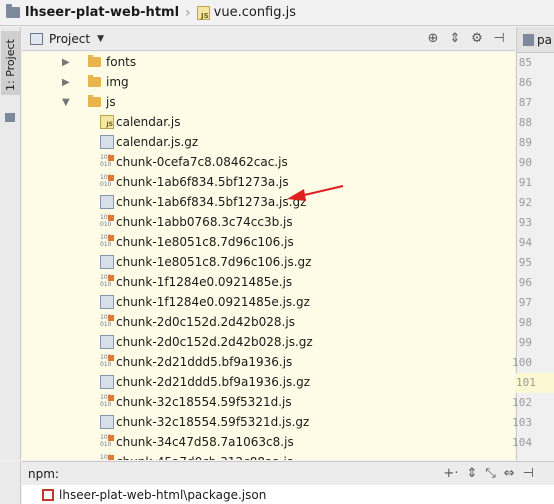 The height and width of the screenshot is (504, 554). What do you see at coordinates (522, 422) in the screenshot?
I see `line-number: 103` at bounding box center [522, 422].